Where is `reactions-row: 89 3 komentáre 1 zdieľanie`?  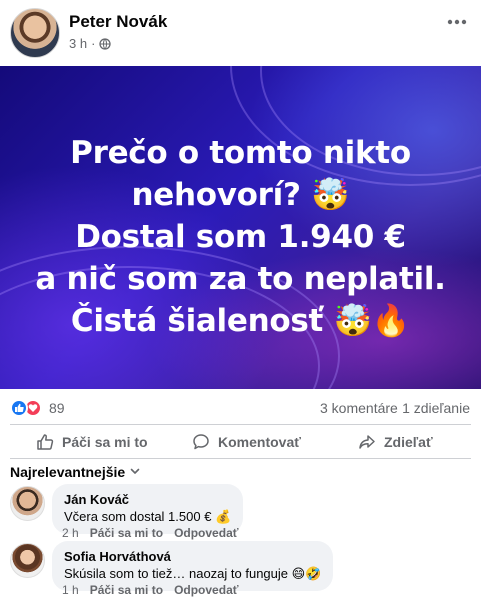
reactions-row: 89 3 komentáre 1 zdieľanie is located at coordinates (240, 408).